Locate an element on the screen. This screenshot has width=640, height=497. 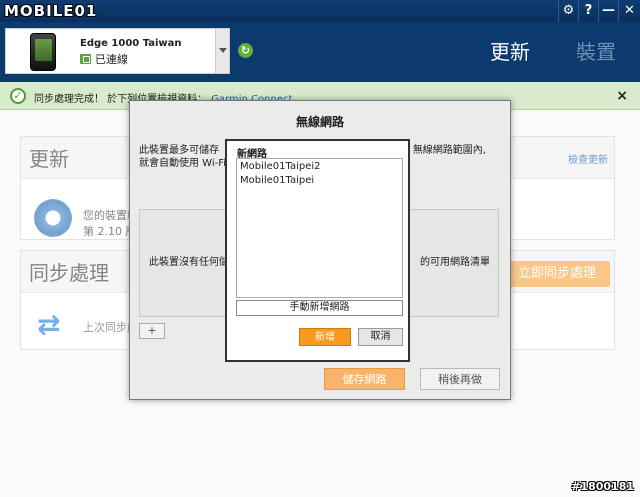
device-image is located at coordinates (43, 52).